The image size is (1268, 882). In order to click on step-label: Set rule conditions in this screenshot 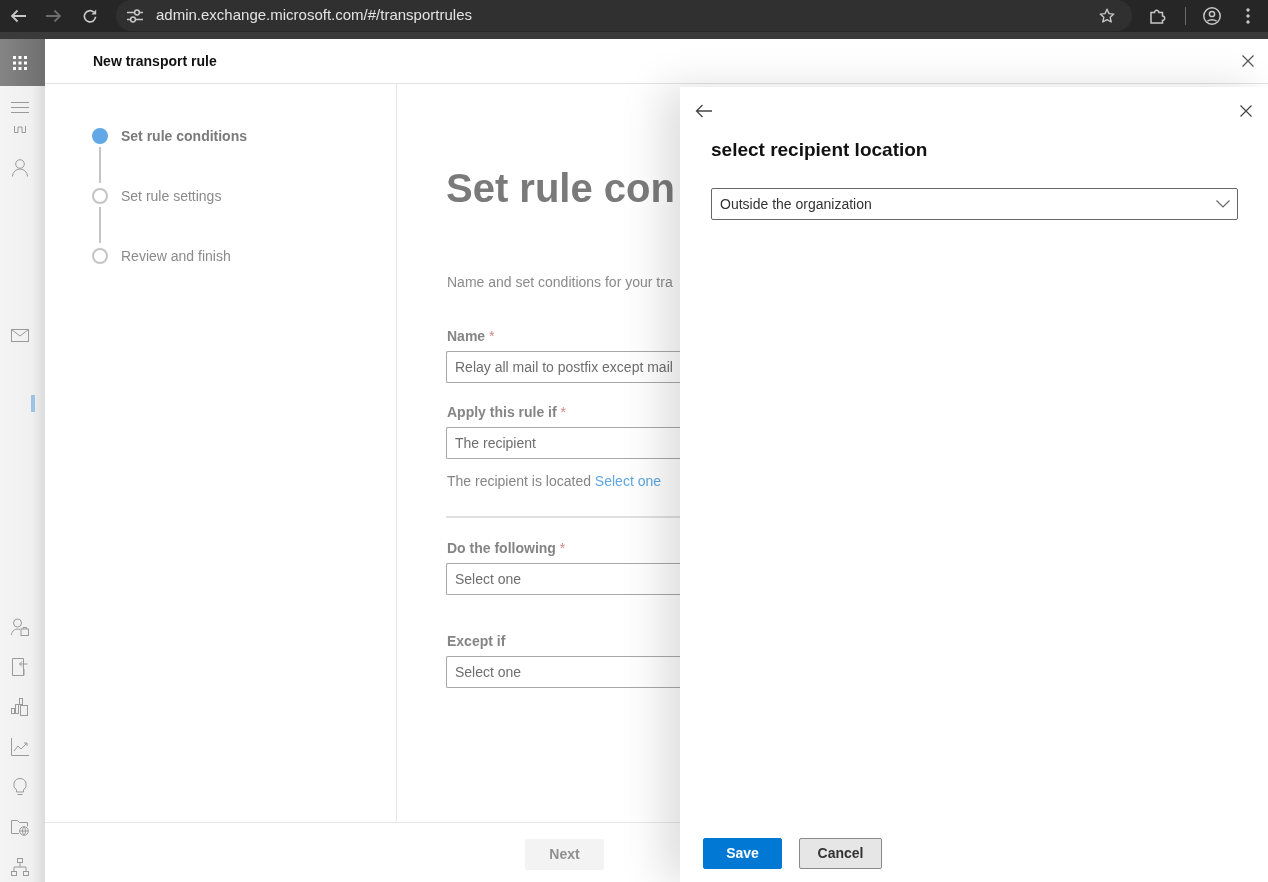, I will do `click(184, 136)`.